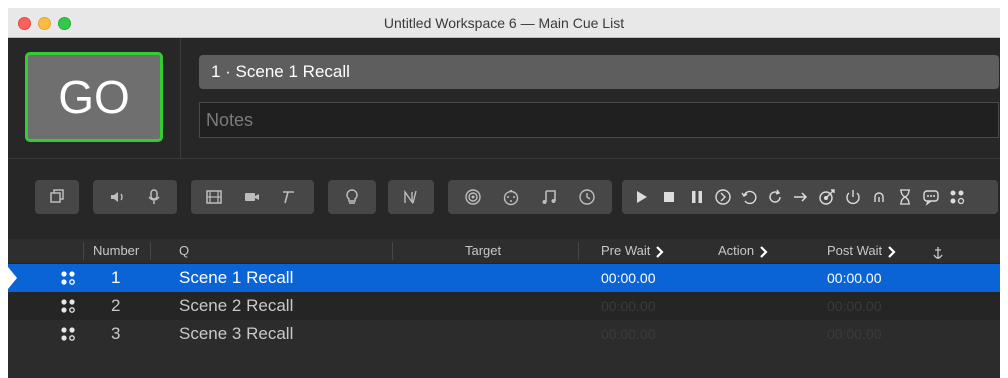 This screenshot has width=1008, height=378. What do you see at coordinates (511, 197) in the screenshot?
I see `midi-icon` at bounding box center [511, 197].